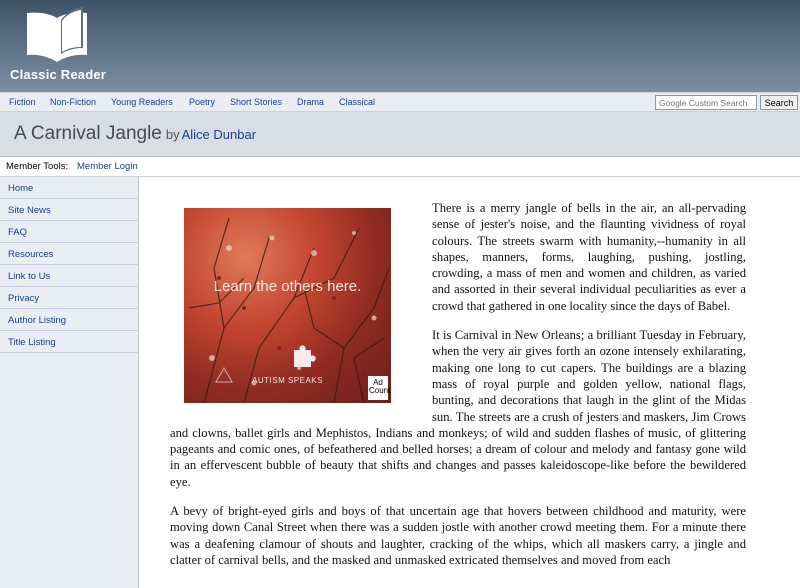 The width and height of the screenshot is (800, 588). I want to click on sidebar-item-author-listing: Author Listing, so click(69, 320).